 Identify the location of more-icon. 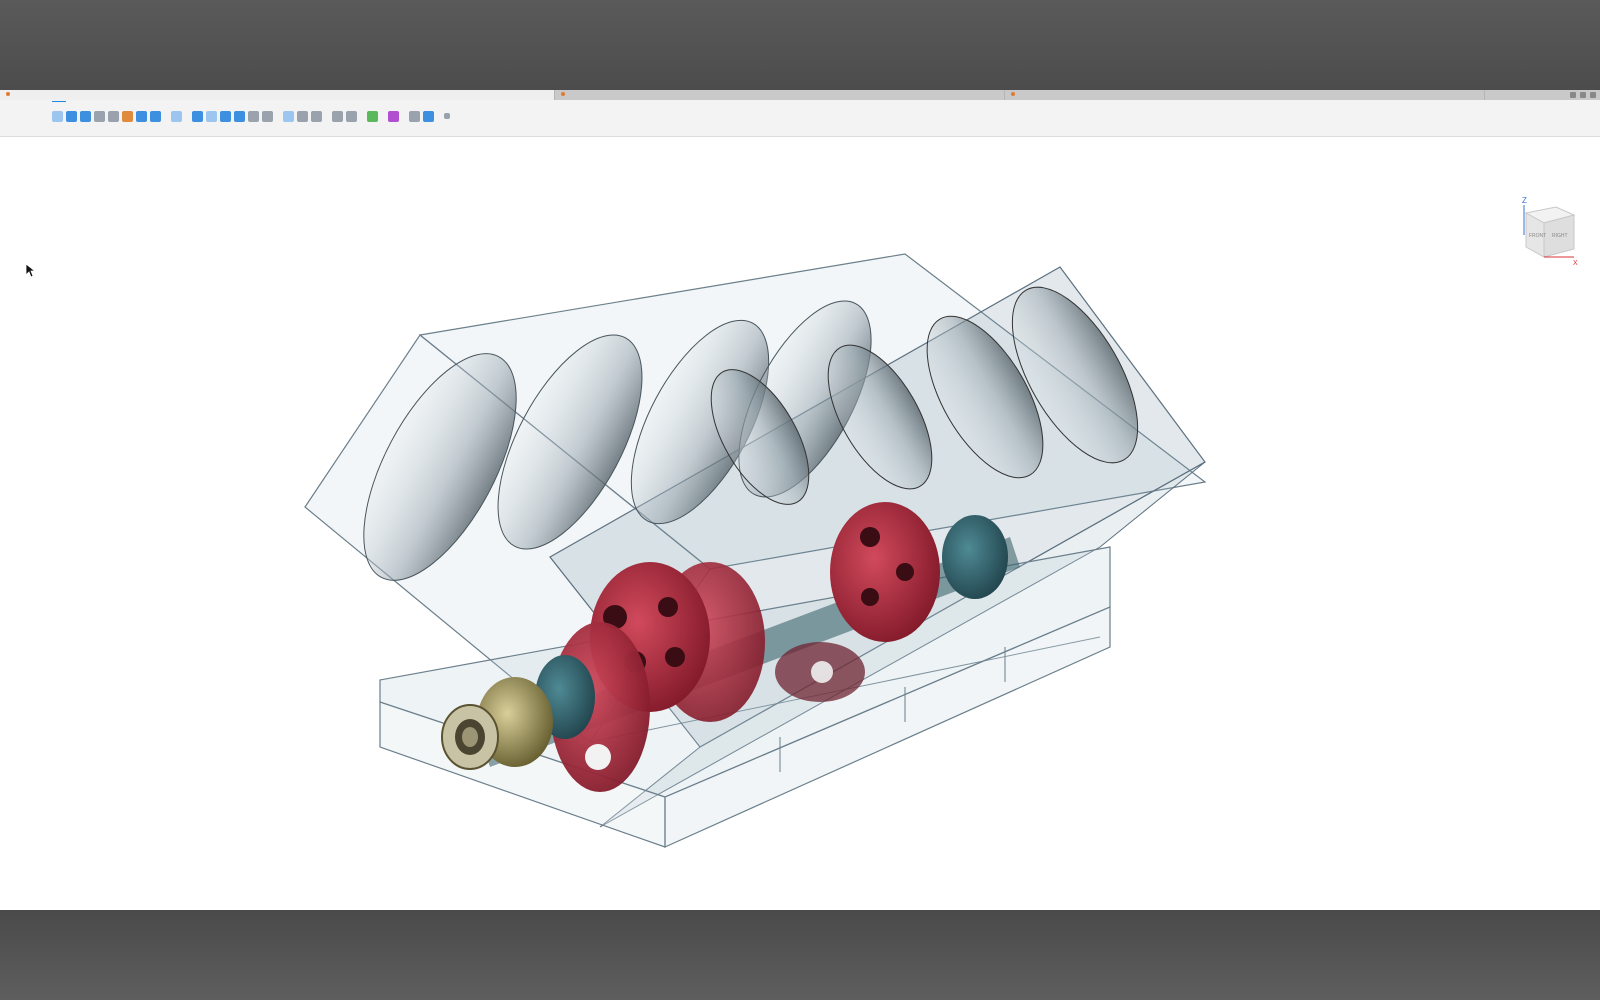
(447, 116).